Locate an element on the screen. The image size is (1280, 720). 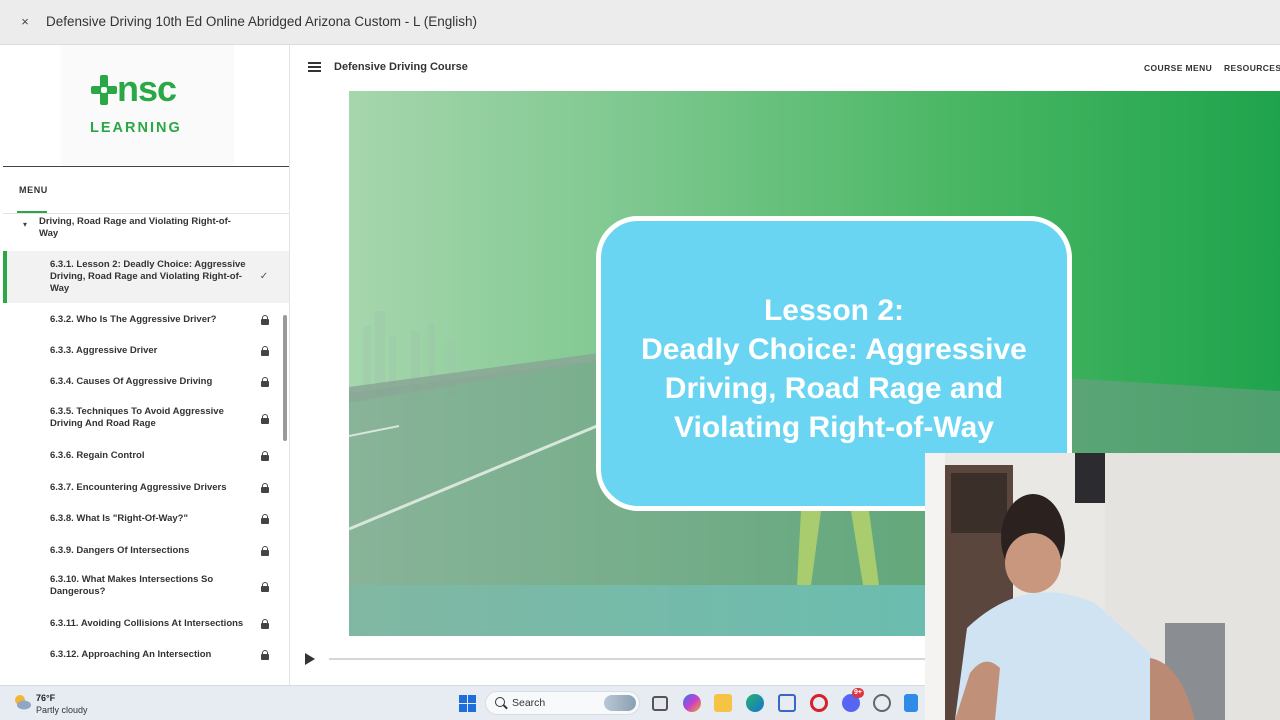
lesson-label: 6.3.7. Encountering Aggressive Drivers is located at coordinates (138, 487).